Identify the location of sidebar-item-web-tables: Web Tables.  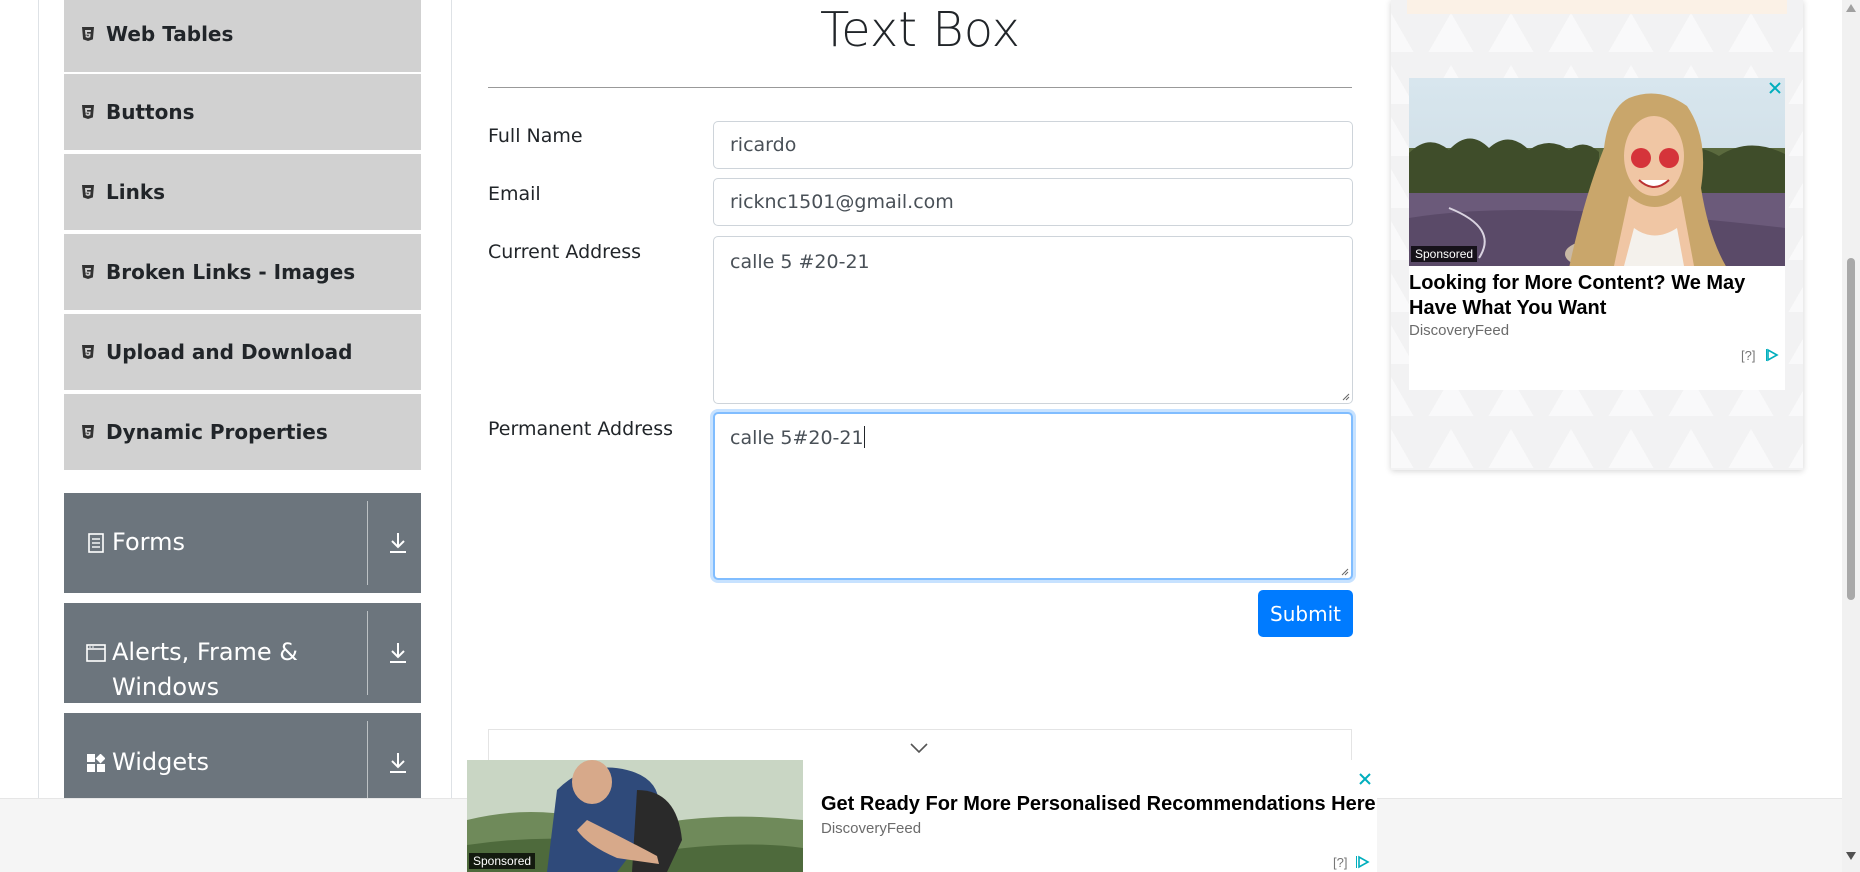
(242, 37).